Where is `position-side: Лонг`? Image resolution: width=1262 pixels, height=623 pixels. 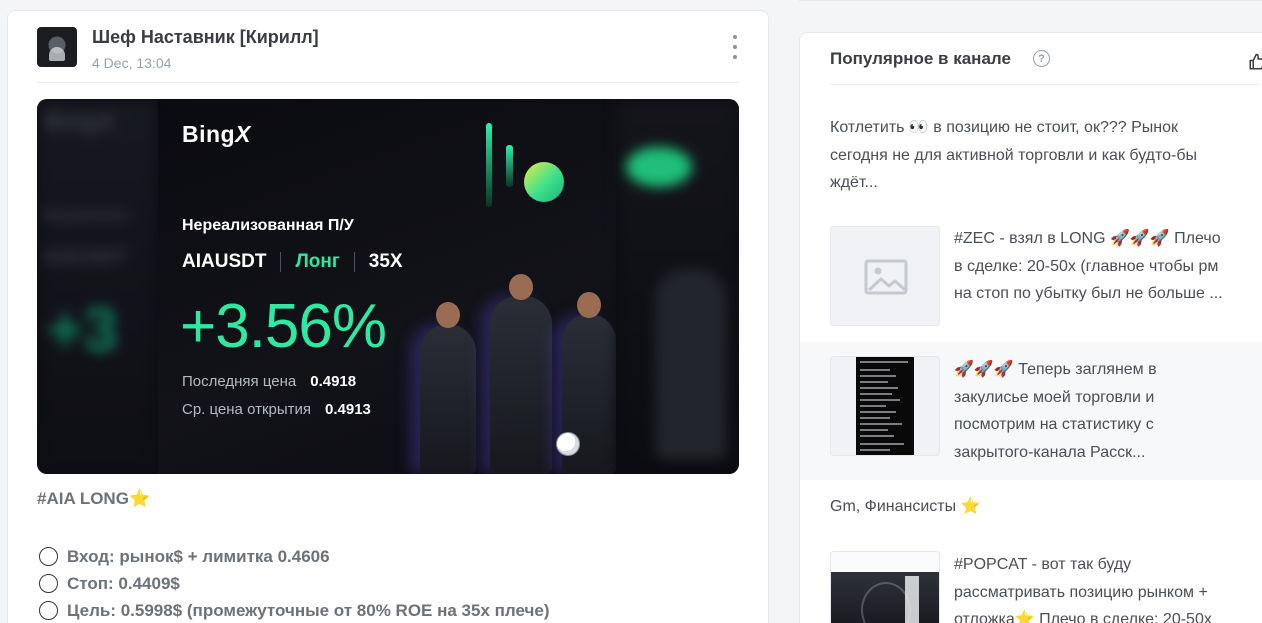
position-side: Лонг is located at coordinates (317, 261).